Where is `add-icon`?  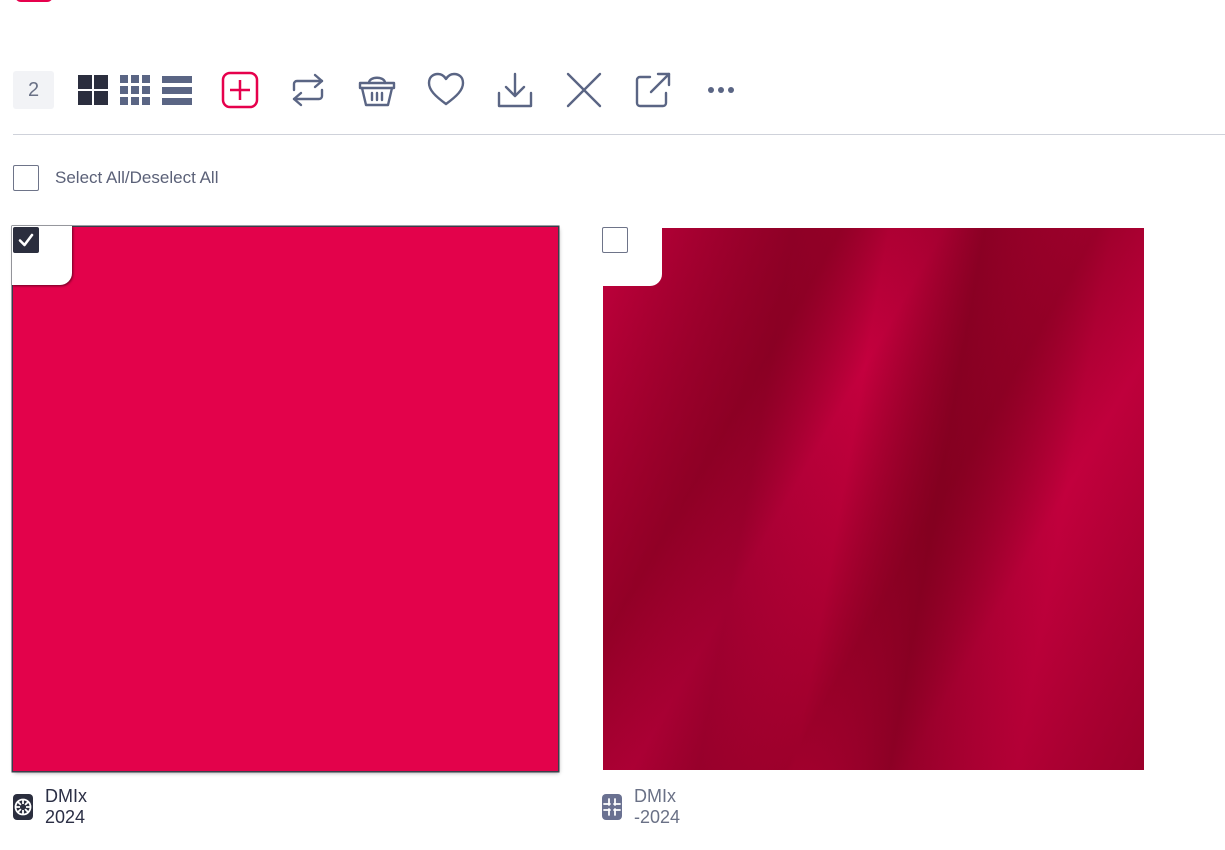 add-icon is located at coordinates (240, 90).